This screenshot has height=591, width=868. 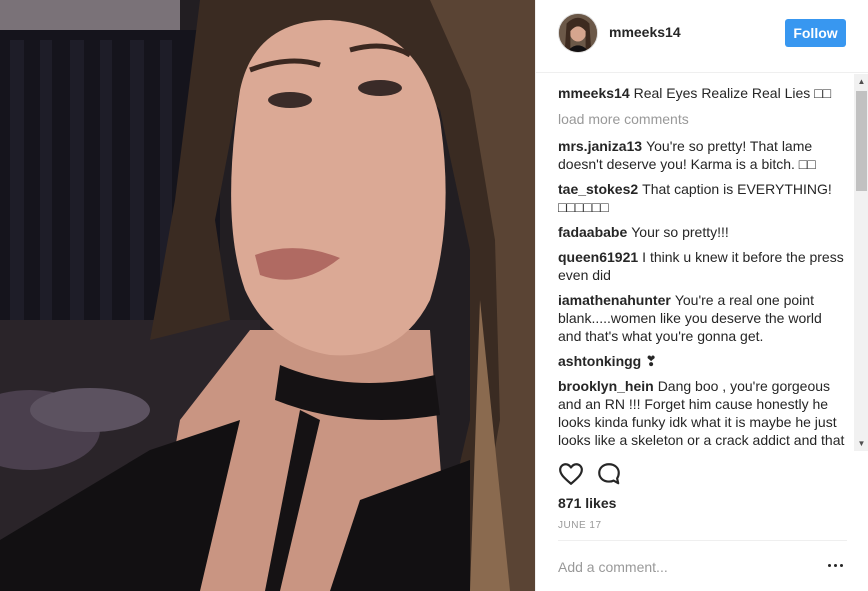 What do you see at coordinates (702, 540) in the screenshot?
I see `divider` at bounding box center [702, 540].